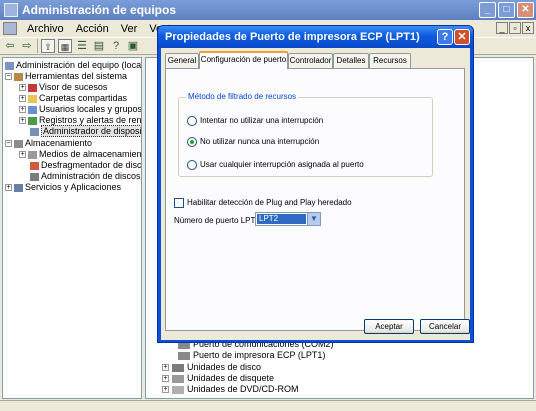 This screenshot has width=536, height=411. What do you see at coordinates (32, 87) in the screenshot?
I see `event-viewer-icon` at bounding box center [32, 87].